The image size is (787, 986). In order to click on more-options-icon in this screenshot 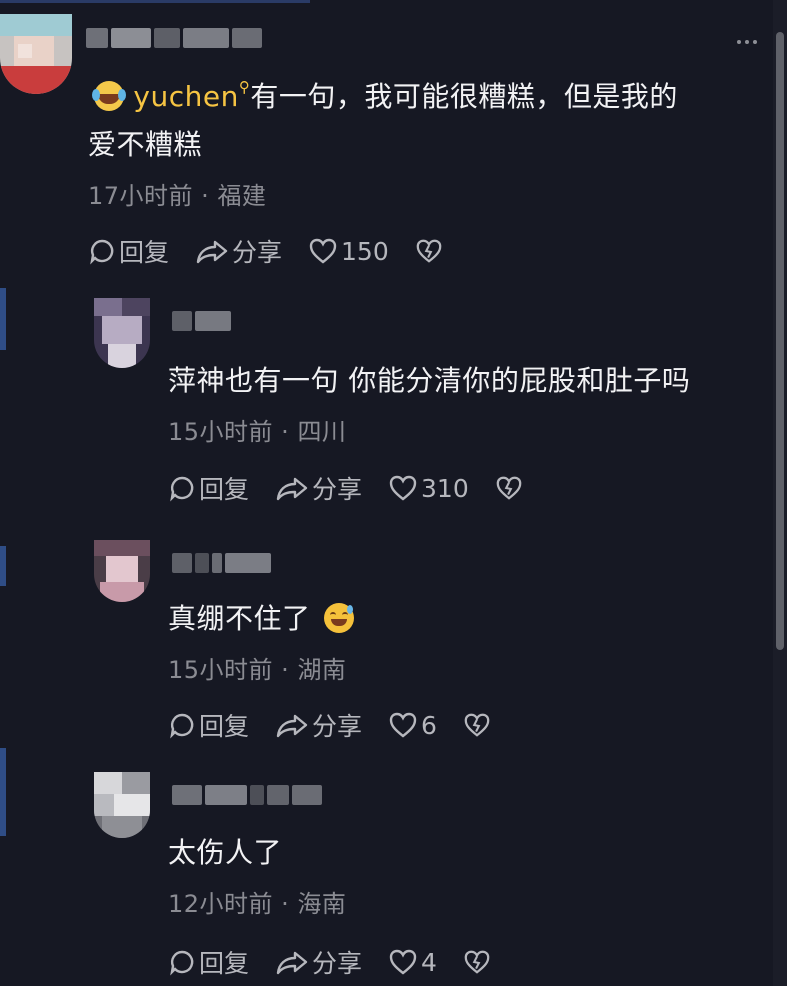, I will do `click(747, 42)`.